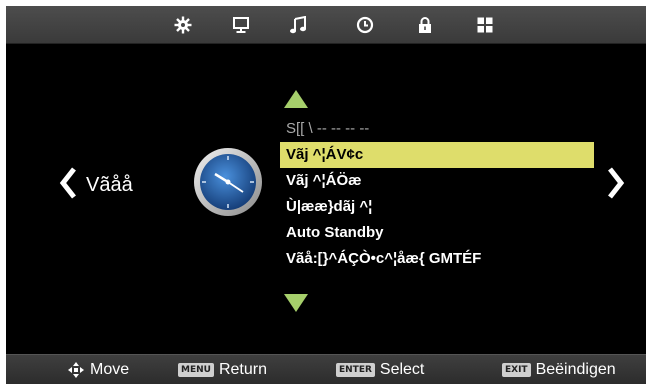 The height and width of the screenshot is (387, 651). I want to click on music-note-icon, so click(298, 25).